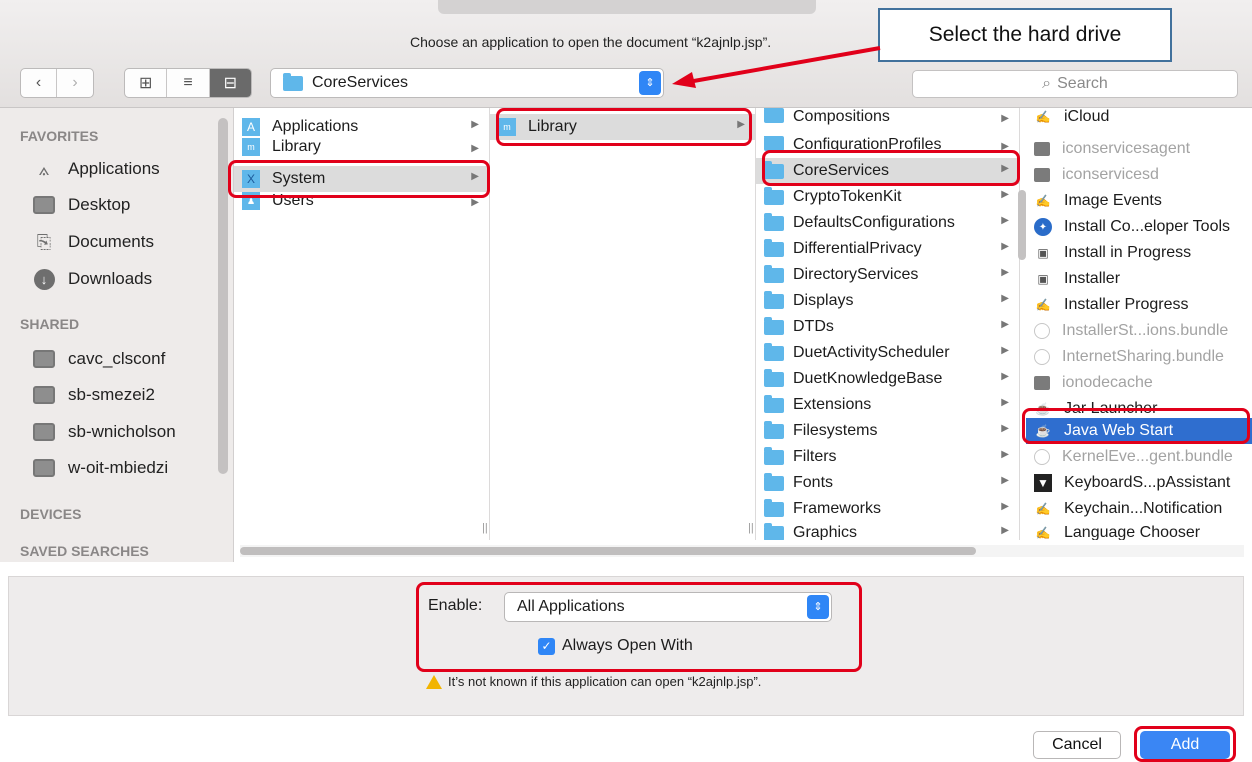  Describe the element at coordinates (223, 296) in the screenshot. I see `sidebar-scrollbar` at that location.